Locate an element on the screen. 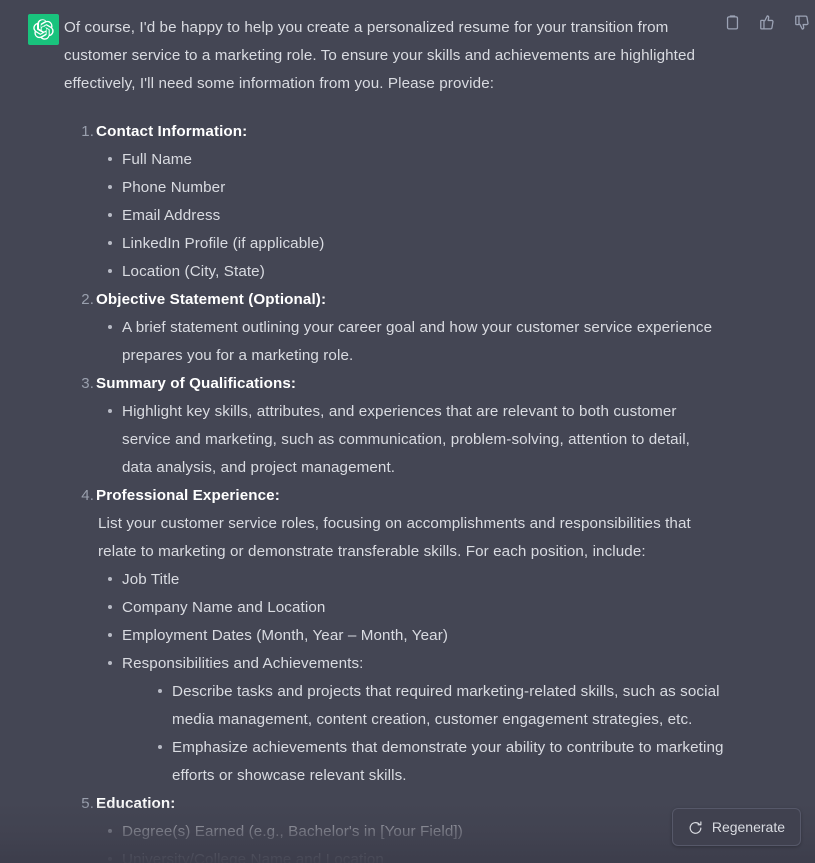 This screenshot has width=815, height=863. list-item-title: Objective Statement (Optional): is located at coordinates (211, 299).